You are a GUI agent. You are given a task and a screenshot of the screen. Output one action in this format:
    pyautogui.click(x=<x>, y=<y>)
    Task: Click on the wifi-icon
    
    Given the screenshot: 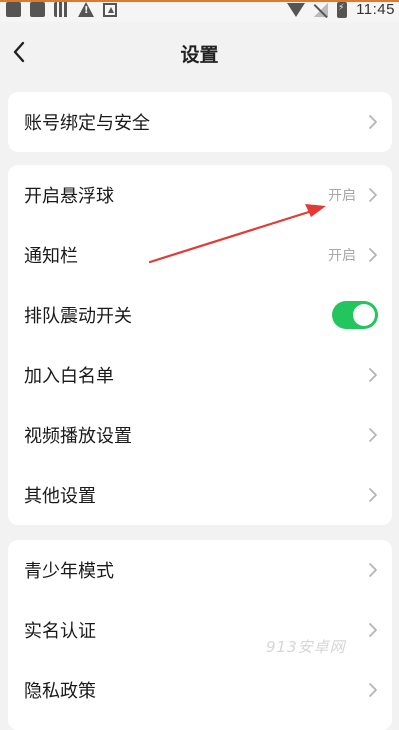 What is the action you would take?
    pyautogui.click(x=296, y=9)
    